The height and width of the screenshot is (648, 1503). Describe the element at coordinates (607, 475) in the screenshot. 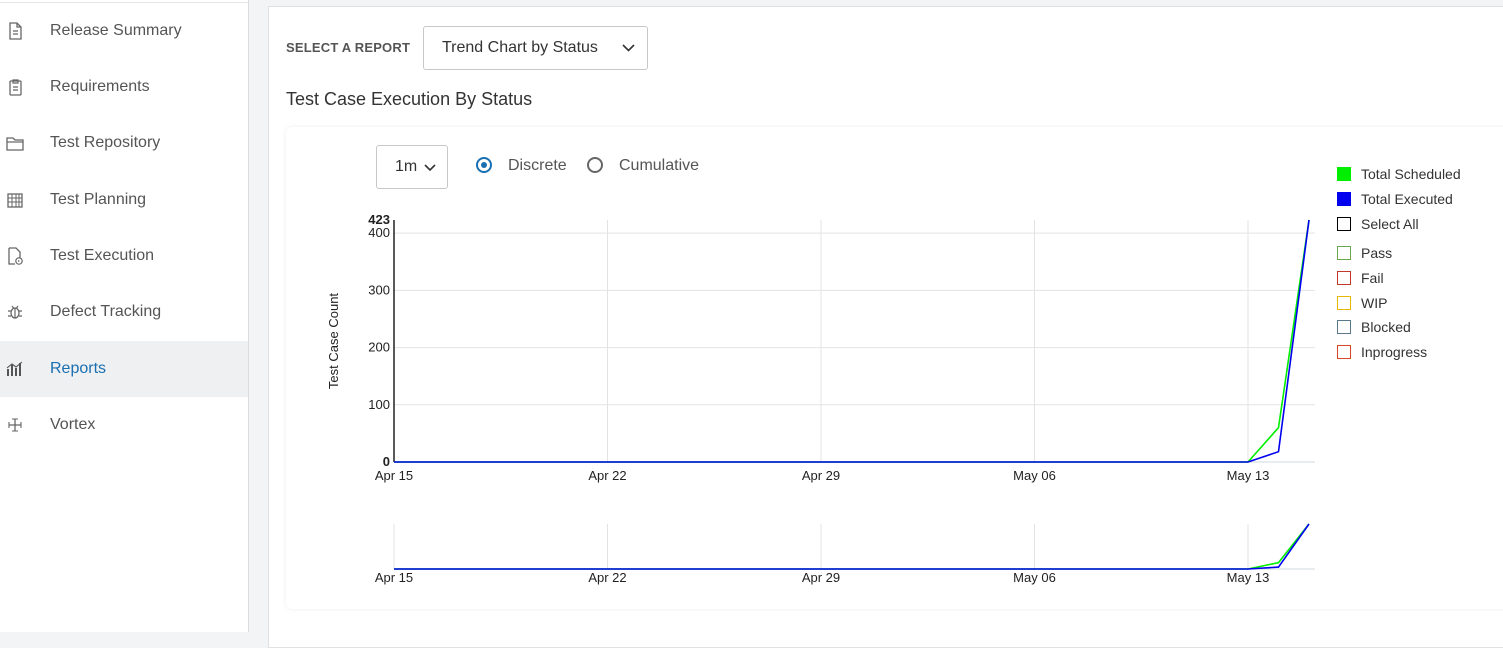

I see `x-tick-label: Apr 22` at that location.